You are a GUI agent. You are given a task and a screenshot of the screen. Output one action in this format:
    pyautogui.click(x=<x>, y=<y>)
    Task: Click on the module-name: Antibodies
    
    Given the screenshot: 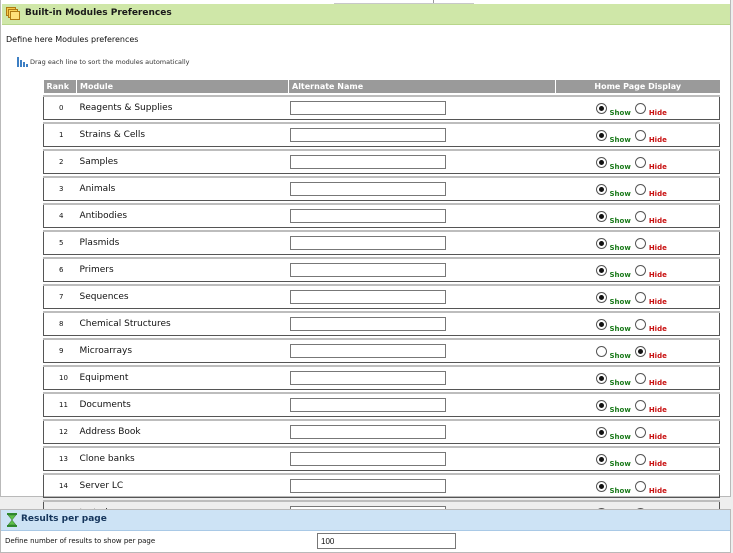 What is the action you would take?
    pyautogui.click(x=182, y=215)
    